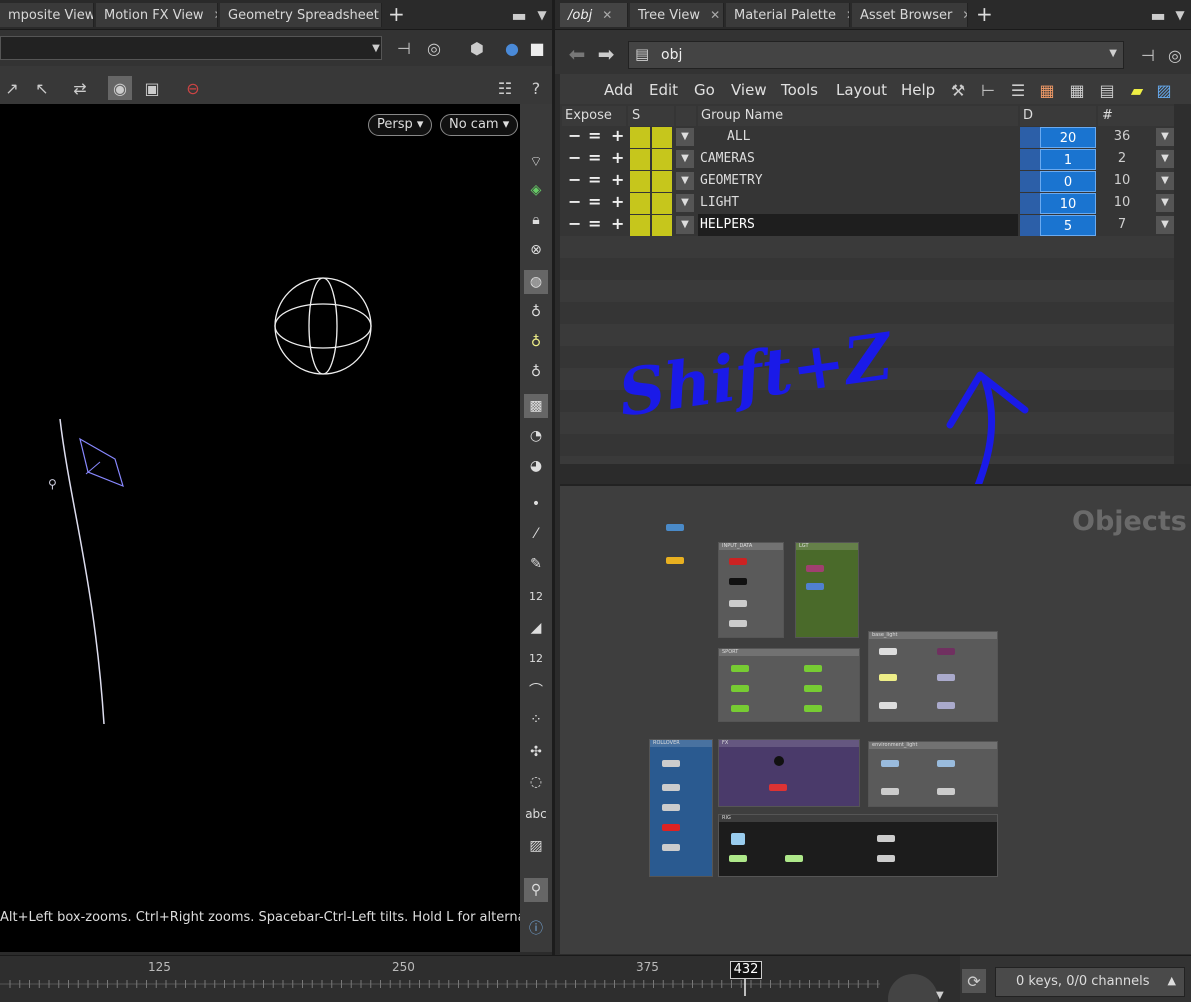  I want to click on count-12b-icon: 12, so click(536, 658).